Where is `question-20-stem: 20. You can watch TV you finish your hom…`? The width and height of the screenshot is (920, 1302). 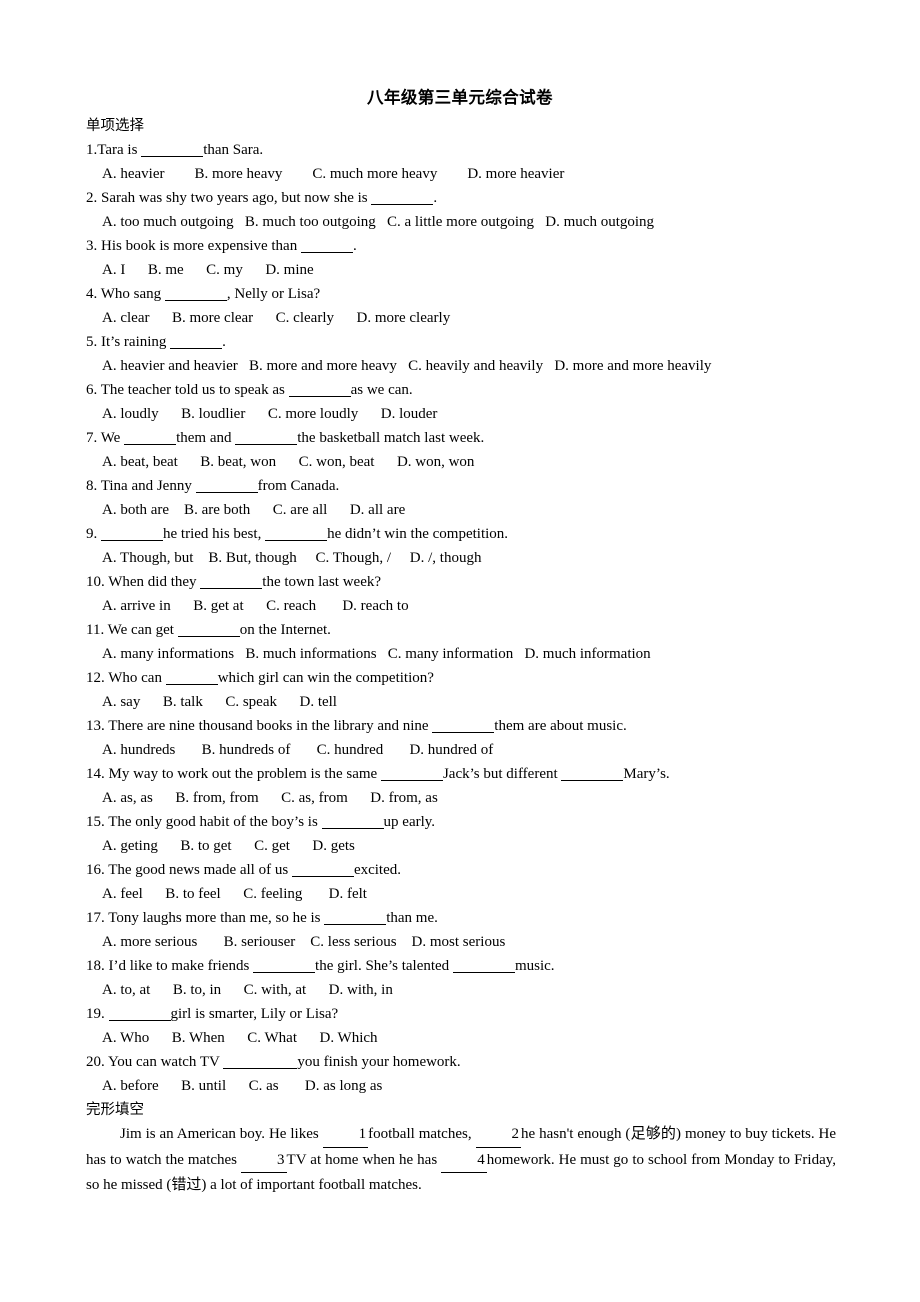 question-20-stem: 20. You can watch TV you finish your hom… is located at coordinates (461, 1062).